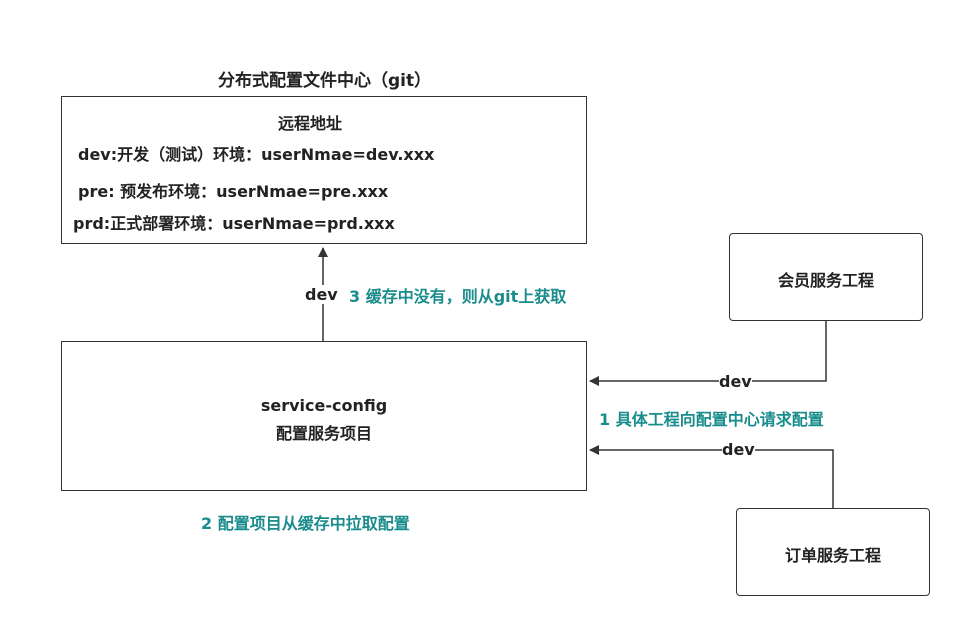  What do you see at coordinates (256, 154) in the screenshot?
I see `env-line-dev: dev:开发（测试）环境：userNmae=dev.xxx` at bounding box center [256, 154].